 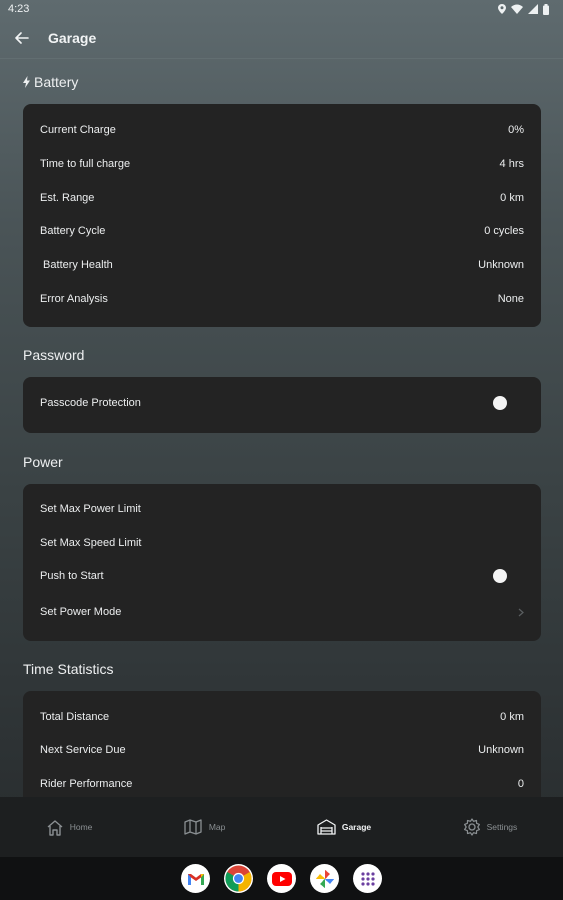 I want to click on battery-row-error-analysis: Error Analysis None, so click(x=282, y=299).